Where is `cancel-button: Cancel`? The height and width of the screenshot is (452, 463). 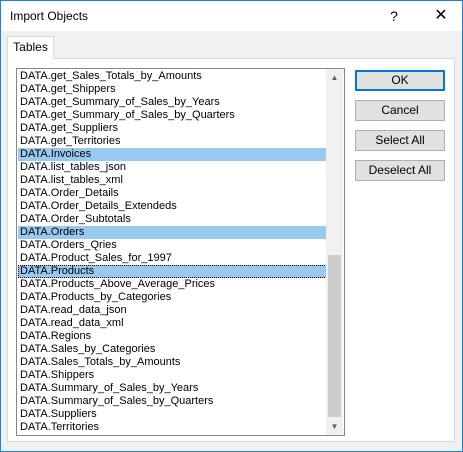 cancel-button: Cancel is located at coordinates (400, 110).